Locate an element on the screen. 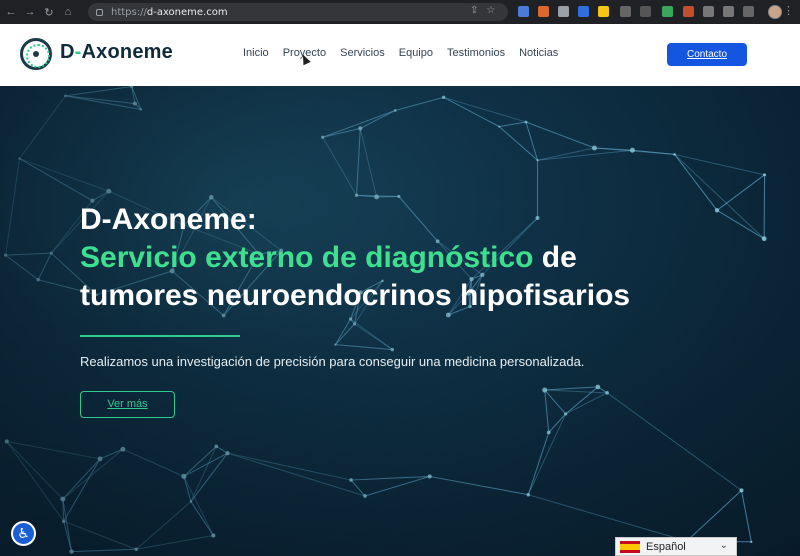  url-protocol: https:// is located at coordinates (129, 12).